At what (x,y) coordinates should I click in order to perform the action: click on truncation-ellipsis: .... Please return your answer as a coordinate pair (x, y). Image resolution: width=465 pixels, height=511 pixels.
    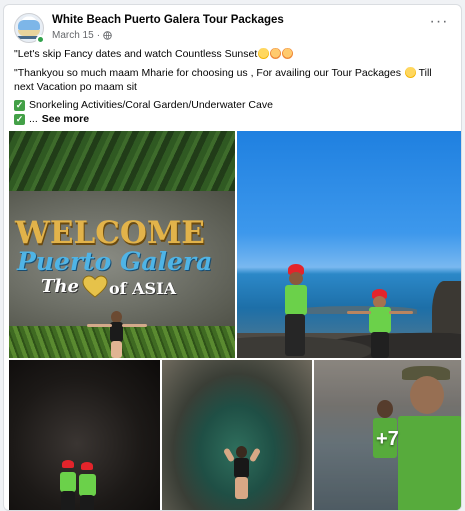
    Looking at the image, I should click on (33, 119).